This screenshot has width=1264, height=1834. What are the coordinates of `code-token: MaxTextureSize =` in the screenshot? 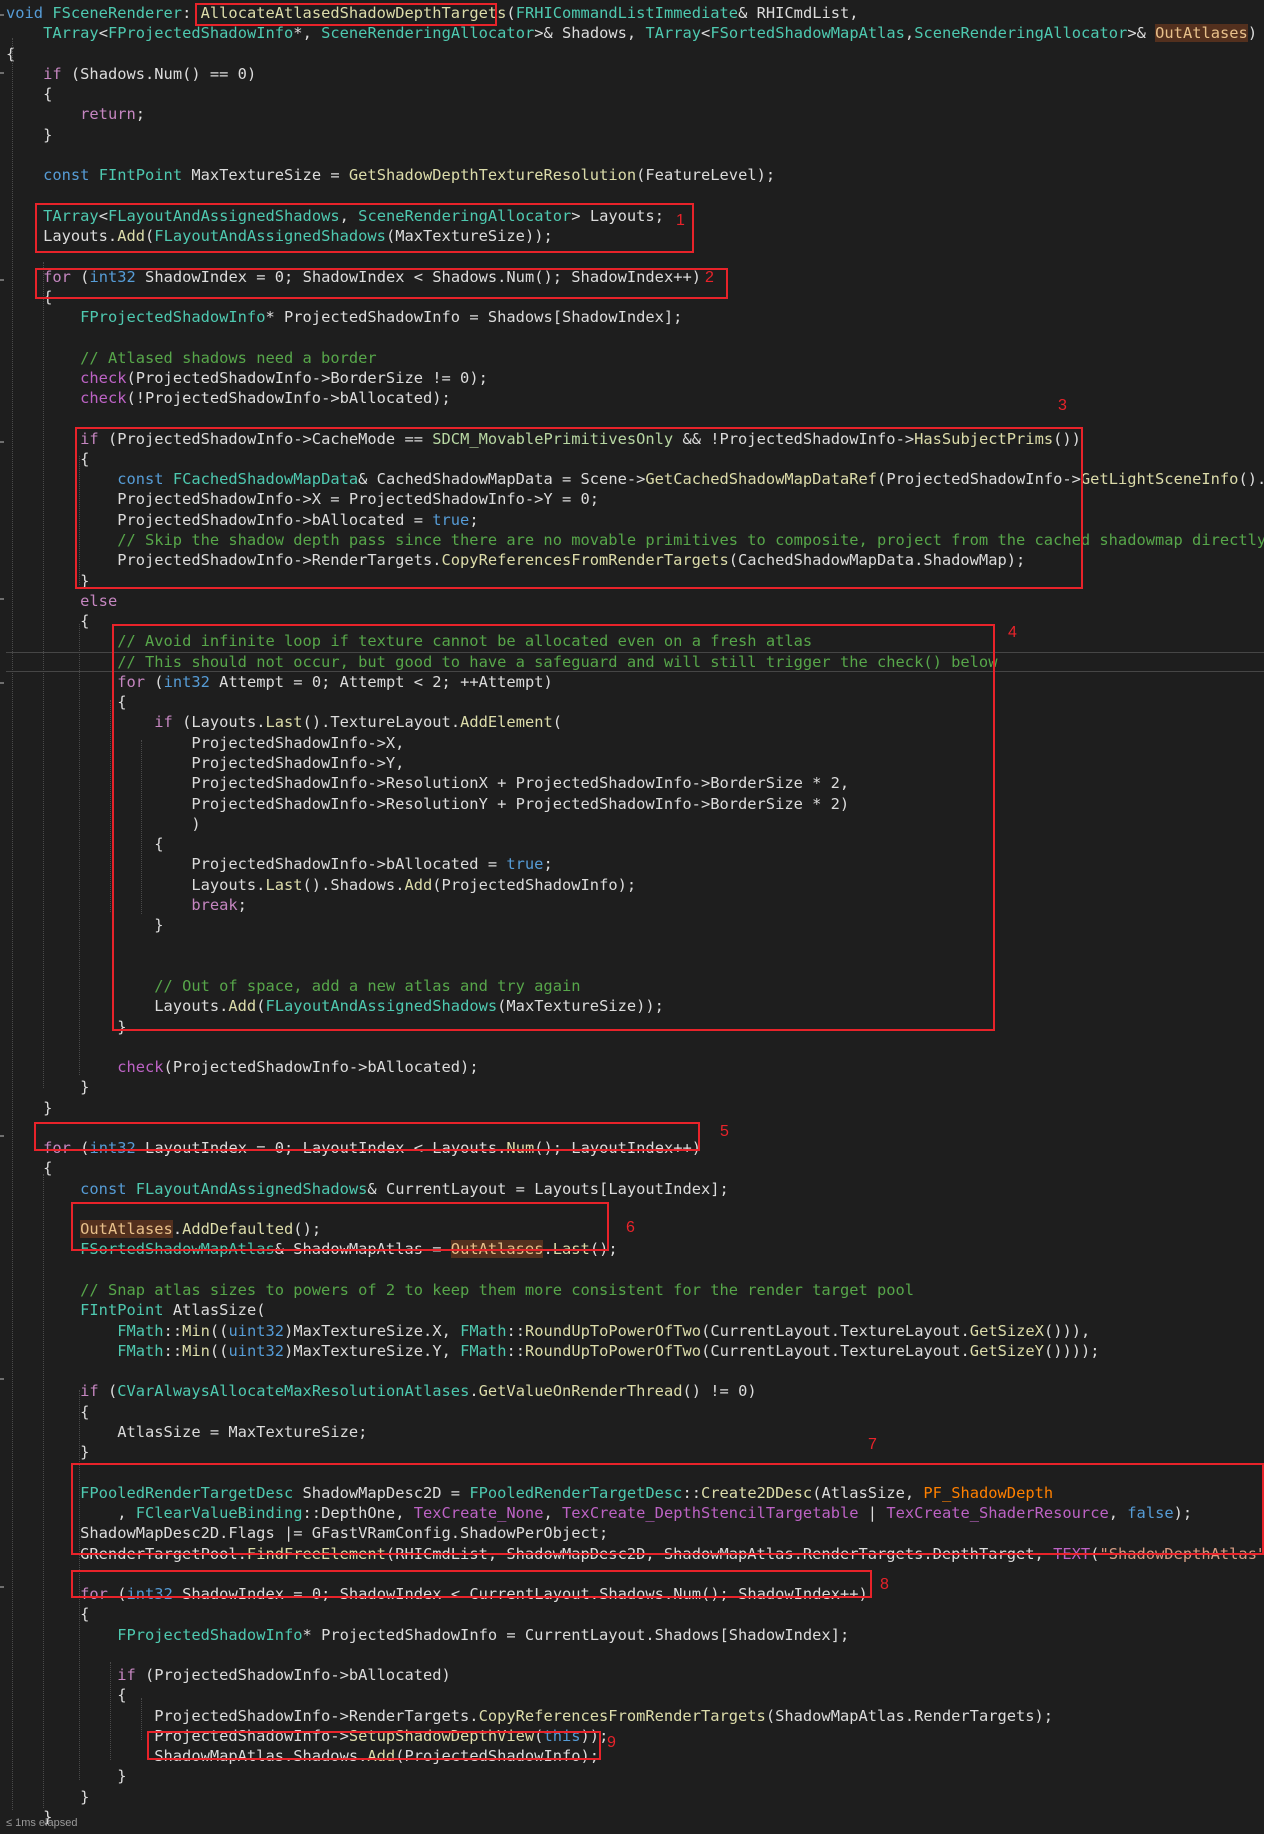 It's located at (265, 175).